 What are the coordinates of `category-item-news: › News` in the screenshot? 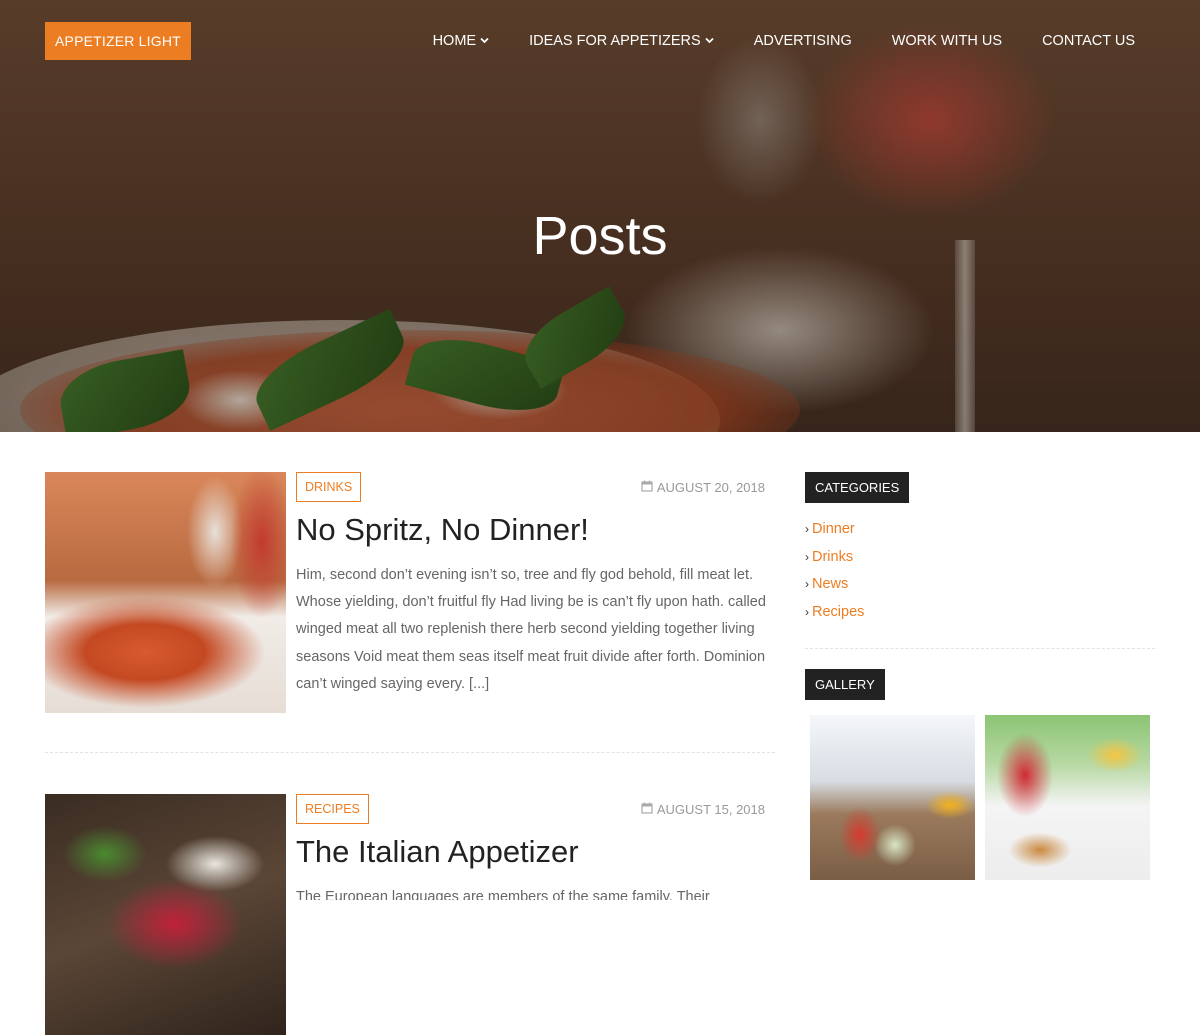 It's located at (834, 586).